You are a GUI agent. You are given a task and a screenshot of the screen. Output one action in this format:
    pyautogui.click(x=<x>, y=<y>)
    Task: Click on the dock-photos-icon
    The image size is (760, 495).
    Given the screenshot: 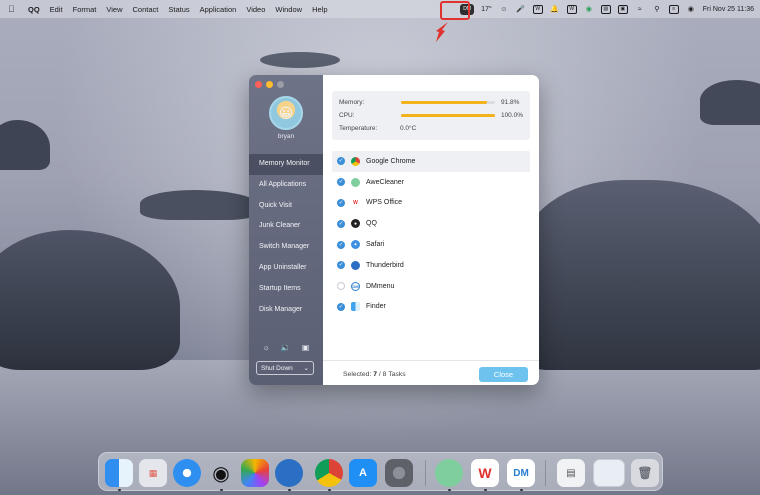 What is the action you would take?
    pyautogui.click(x=255, y=473)
    